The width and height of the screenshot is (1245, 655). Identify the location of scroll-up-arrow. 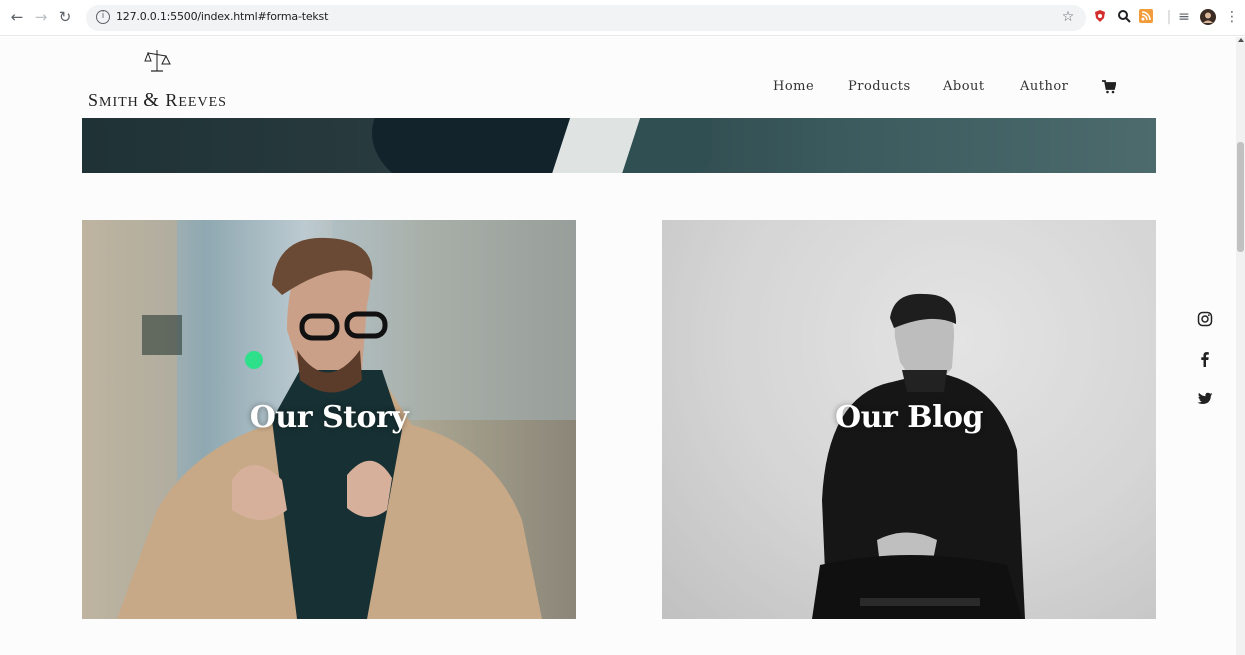
(1241, 40).